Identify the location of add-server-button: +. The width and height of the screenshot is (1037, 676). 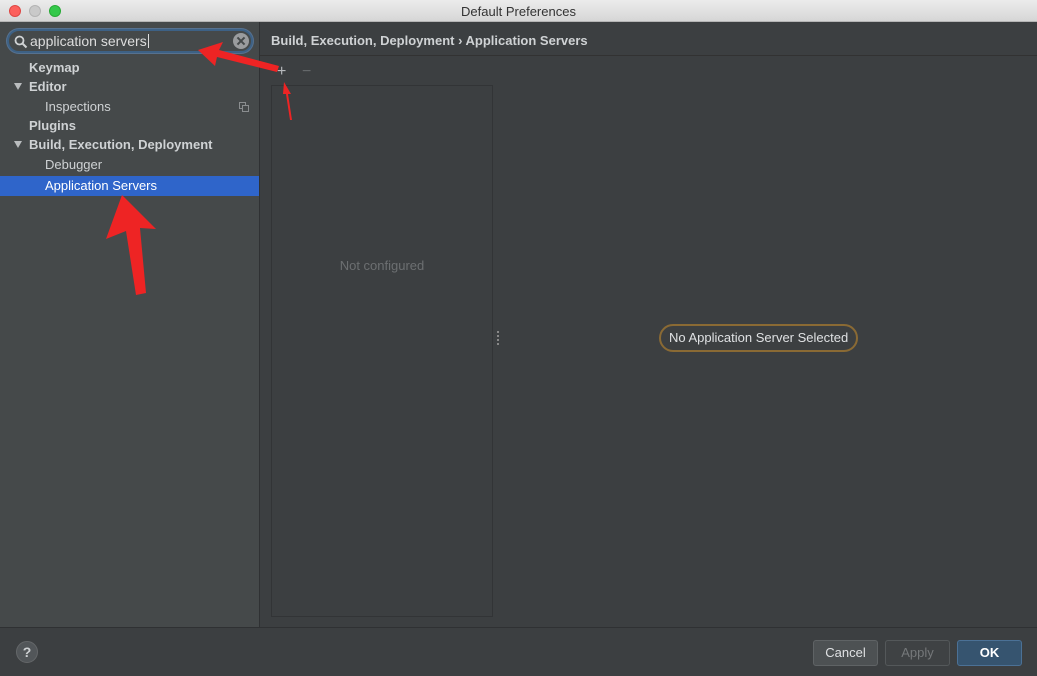
(281, 72).